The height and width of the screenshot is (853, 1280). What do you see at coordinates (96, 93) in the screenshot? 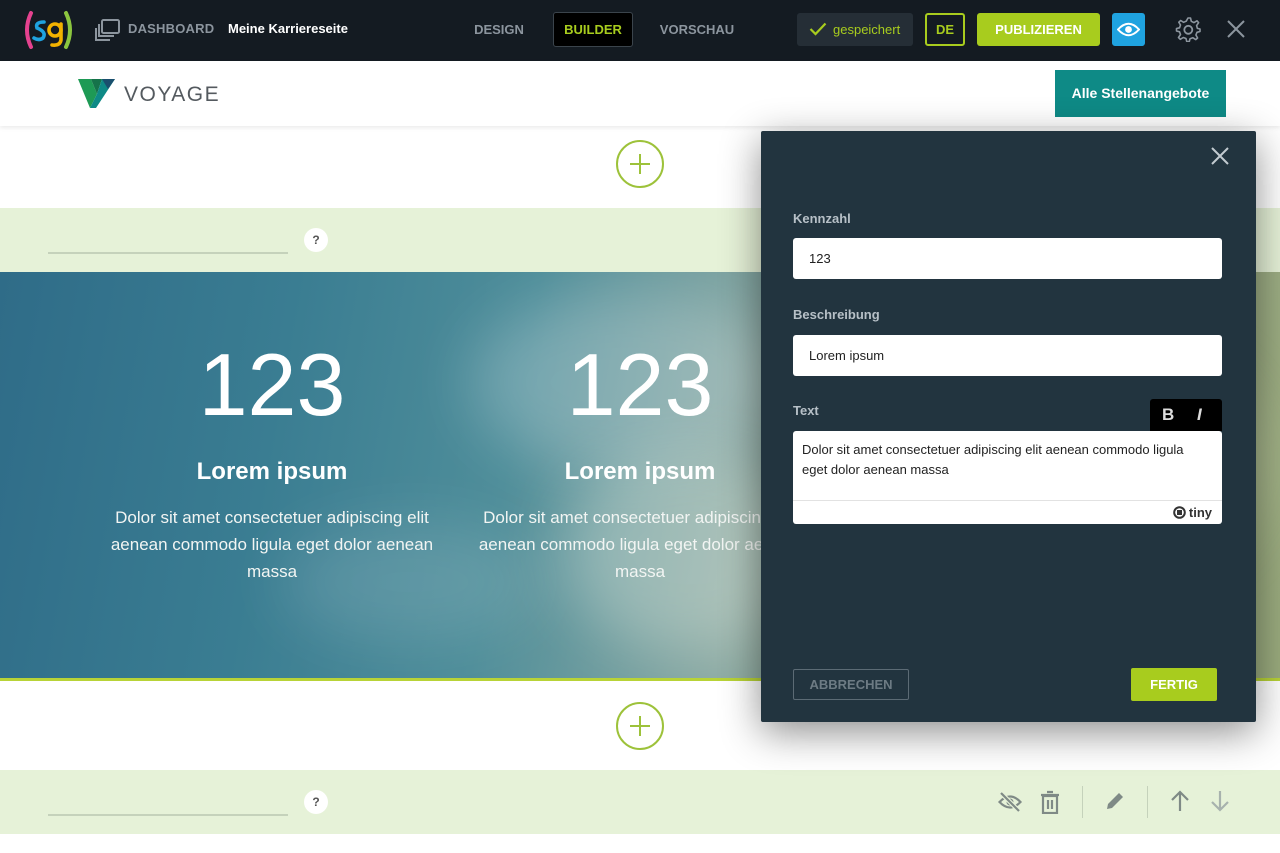
I see `voyage-logo-icon` at bounding box center [96, 93].